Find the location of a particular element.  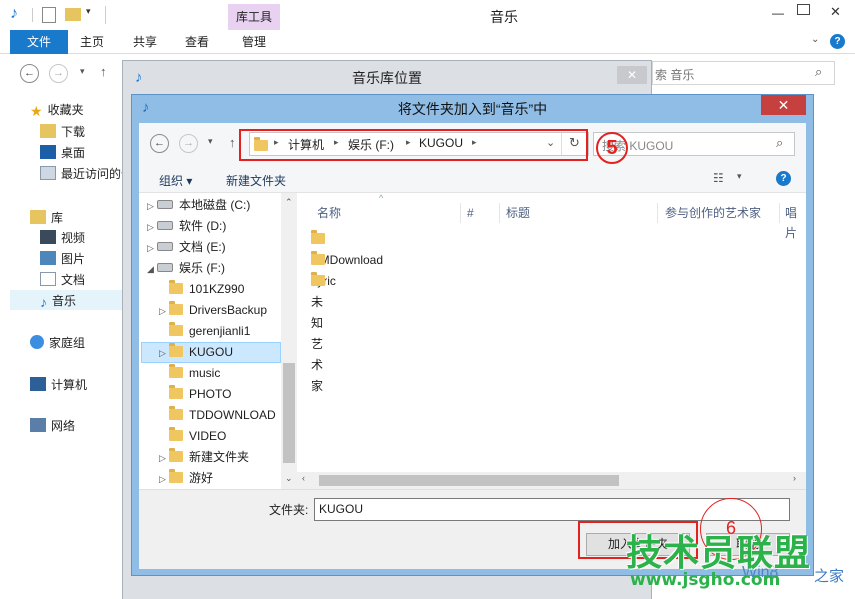

recent-dropdown-icon: ▾ is located at coordinates (82, 71).